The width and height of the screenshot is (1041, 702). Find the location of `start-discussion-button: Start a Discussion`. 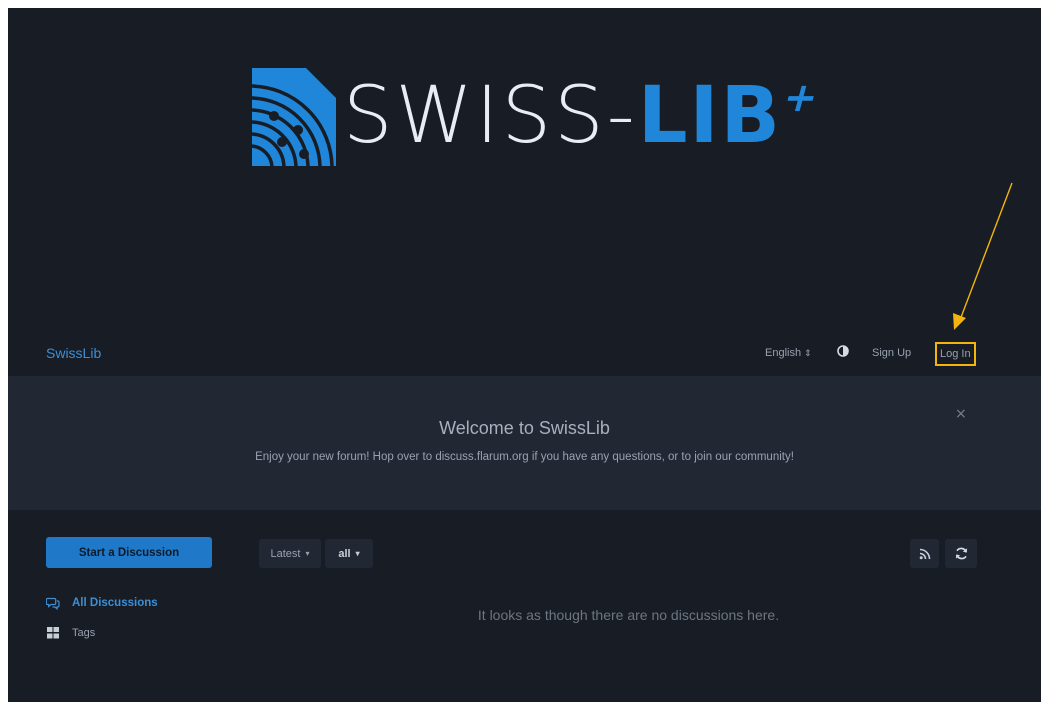

start-discussion-button: Start a Discussion is located at coordinates (129, 552).